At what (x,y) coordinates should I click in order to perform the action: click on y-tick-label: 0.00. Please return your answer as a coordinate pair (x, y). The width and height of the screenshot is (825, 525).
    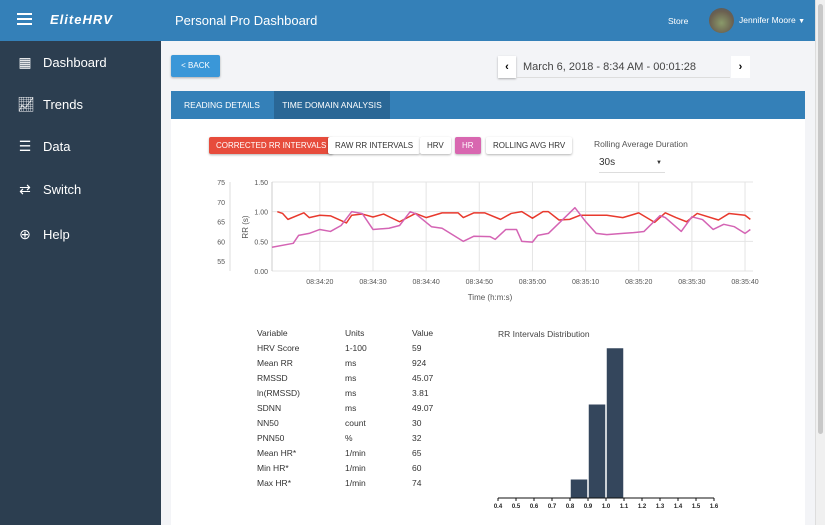
    Looking at the image, I should click on (261, 272).